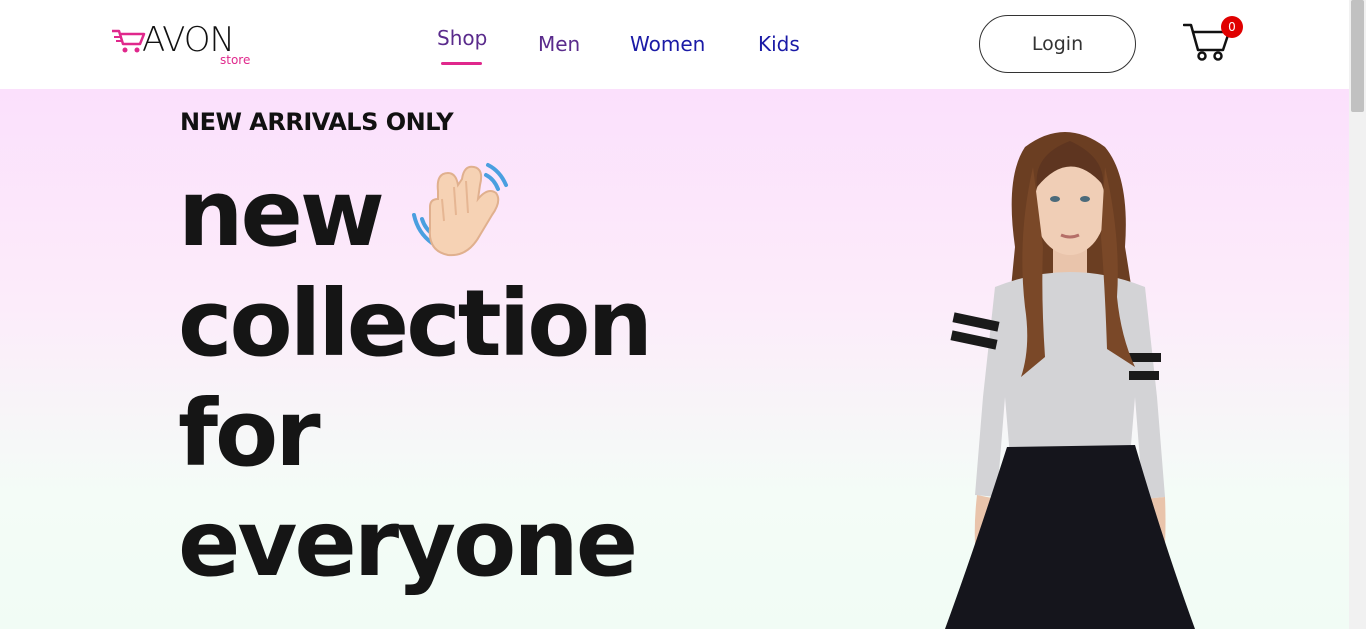 This screenshot has width=1366, height=629. Describe the element at coordinates (185, 45) in the screenshot. I see `brand-logo: AVON store` at that location.